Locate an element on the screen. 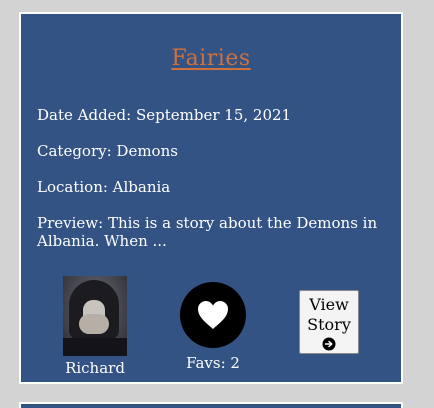  view-story-button: View Story is located at coordinates (329, 322).